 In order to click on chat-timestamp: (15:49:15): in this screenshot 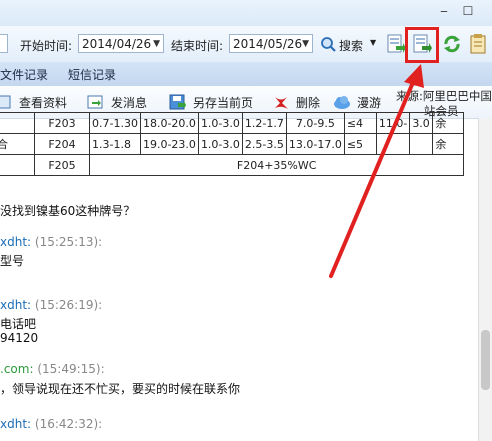, I will do `click(71, 369)`.